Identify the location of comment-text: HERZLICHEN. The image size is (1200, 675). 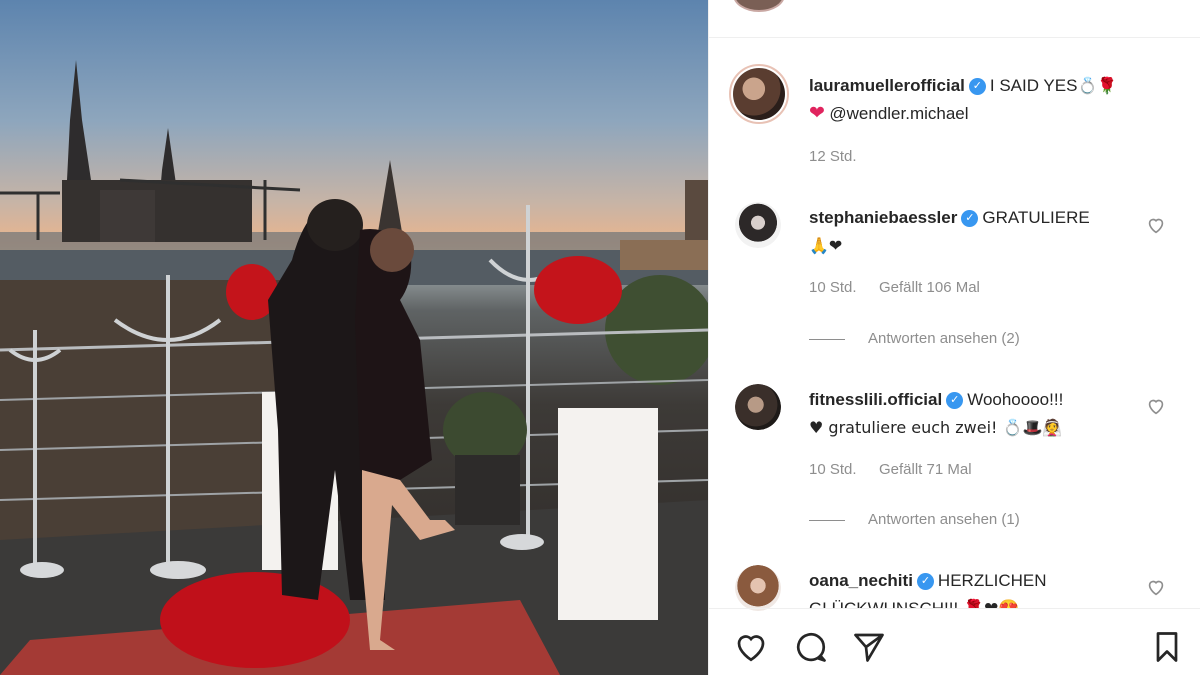
(992, 580).